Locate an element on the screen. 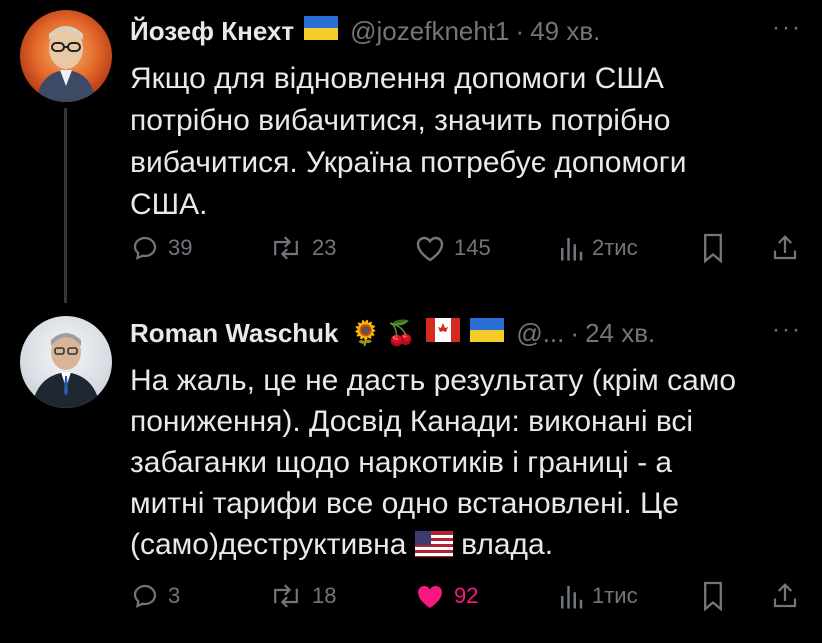 This screenshot has width=822, height=643. thread-connector-line is located at coordinates (65, 205).